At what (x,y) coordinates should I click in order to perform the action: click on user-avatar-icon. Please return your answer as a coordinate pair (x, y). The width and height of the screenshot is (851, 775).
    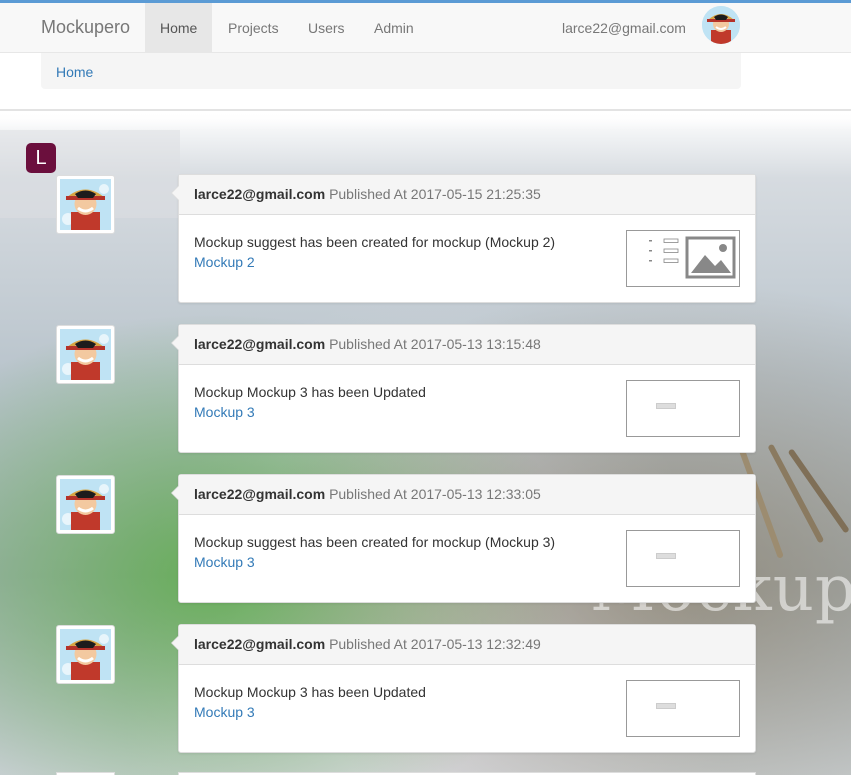
    Looking at the image, I should click on (721, 25).